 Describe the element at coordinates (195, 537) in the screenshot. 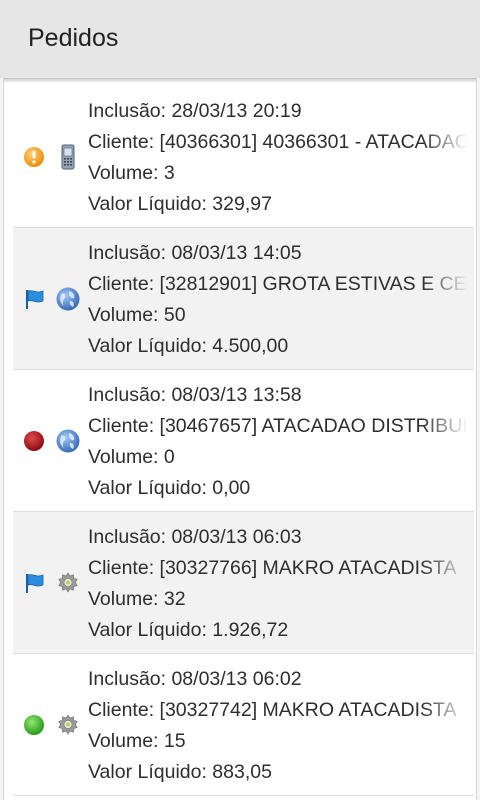

I see `order-inclusao: Inclusão: 08/03/13 06:03` at that location.